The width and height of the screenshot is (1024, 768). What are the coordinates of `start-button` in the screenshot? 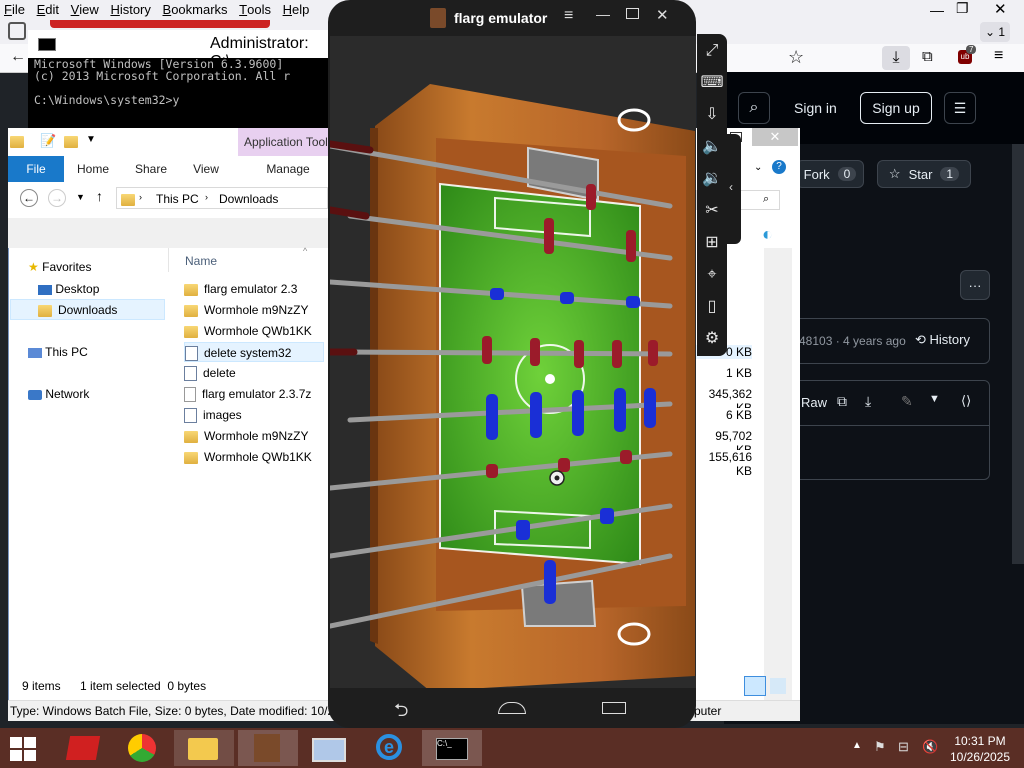 It's located at (24, 749).